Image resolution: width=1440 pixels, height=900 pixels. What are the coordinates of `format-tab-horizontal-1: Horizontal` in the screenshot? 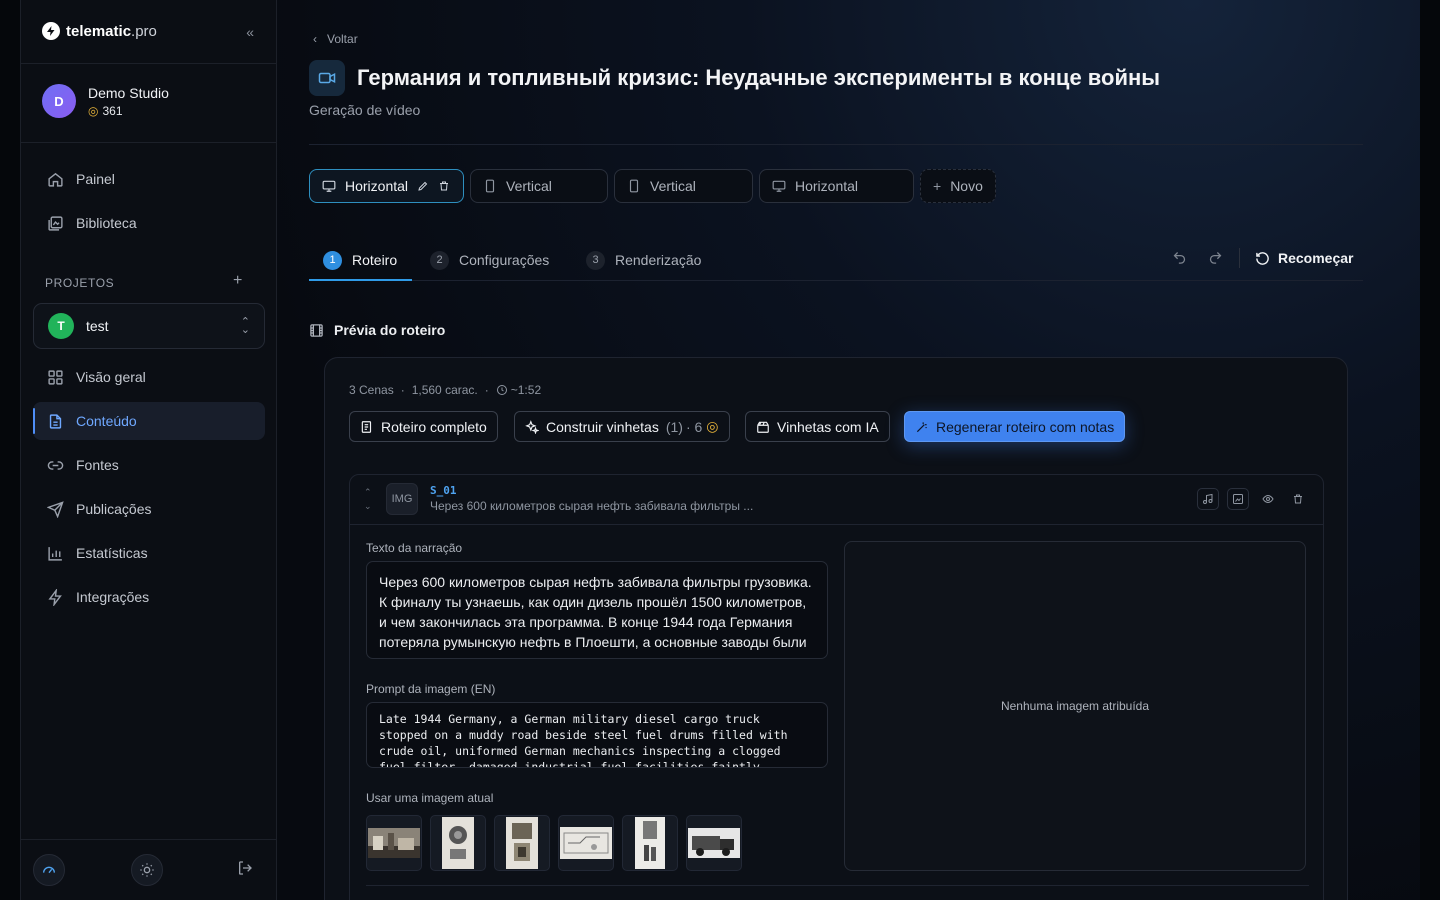 It's located at (386, 186).